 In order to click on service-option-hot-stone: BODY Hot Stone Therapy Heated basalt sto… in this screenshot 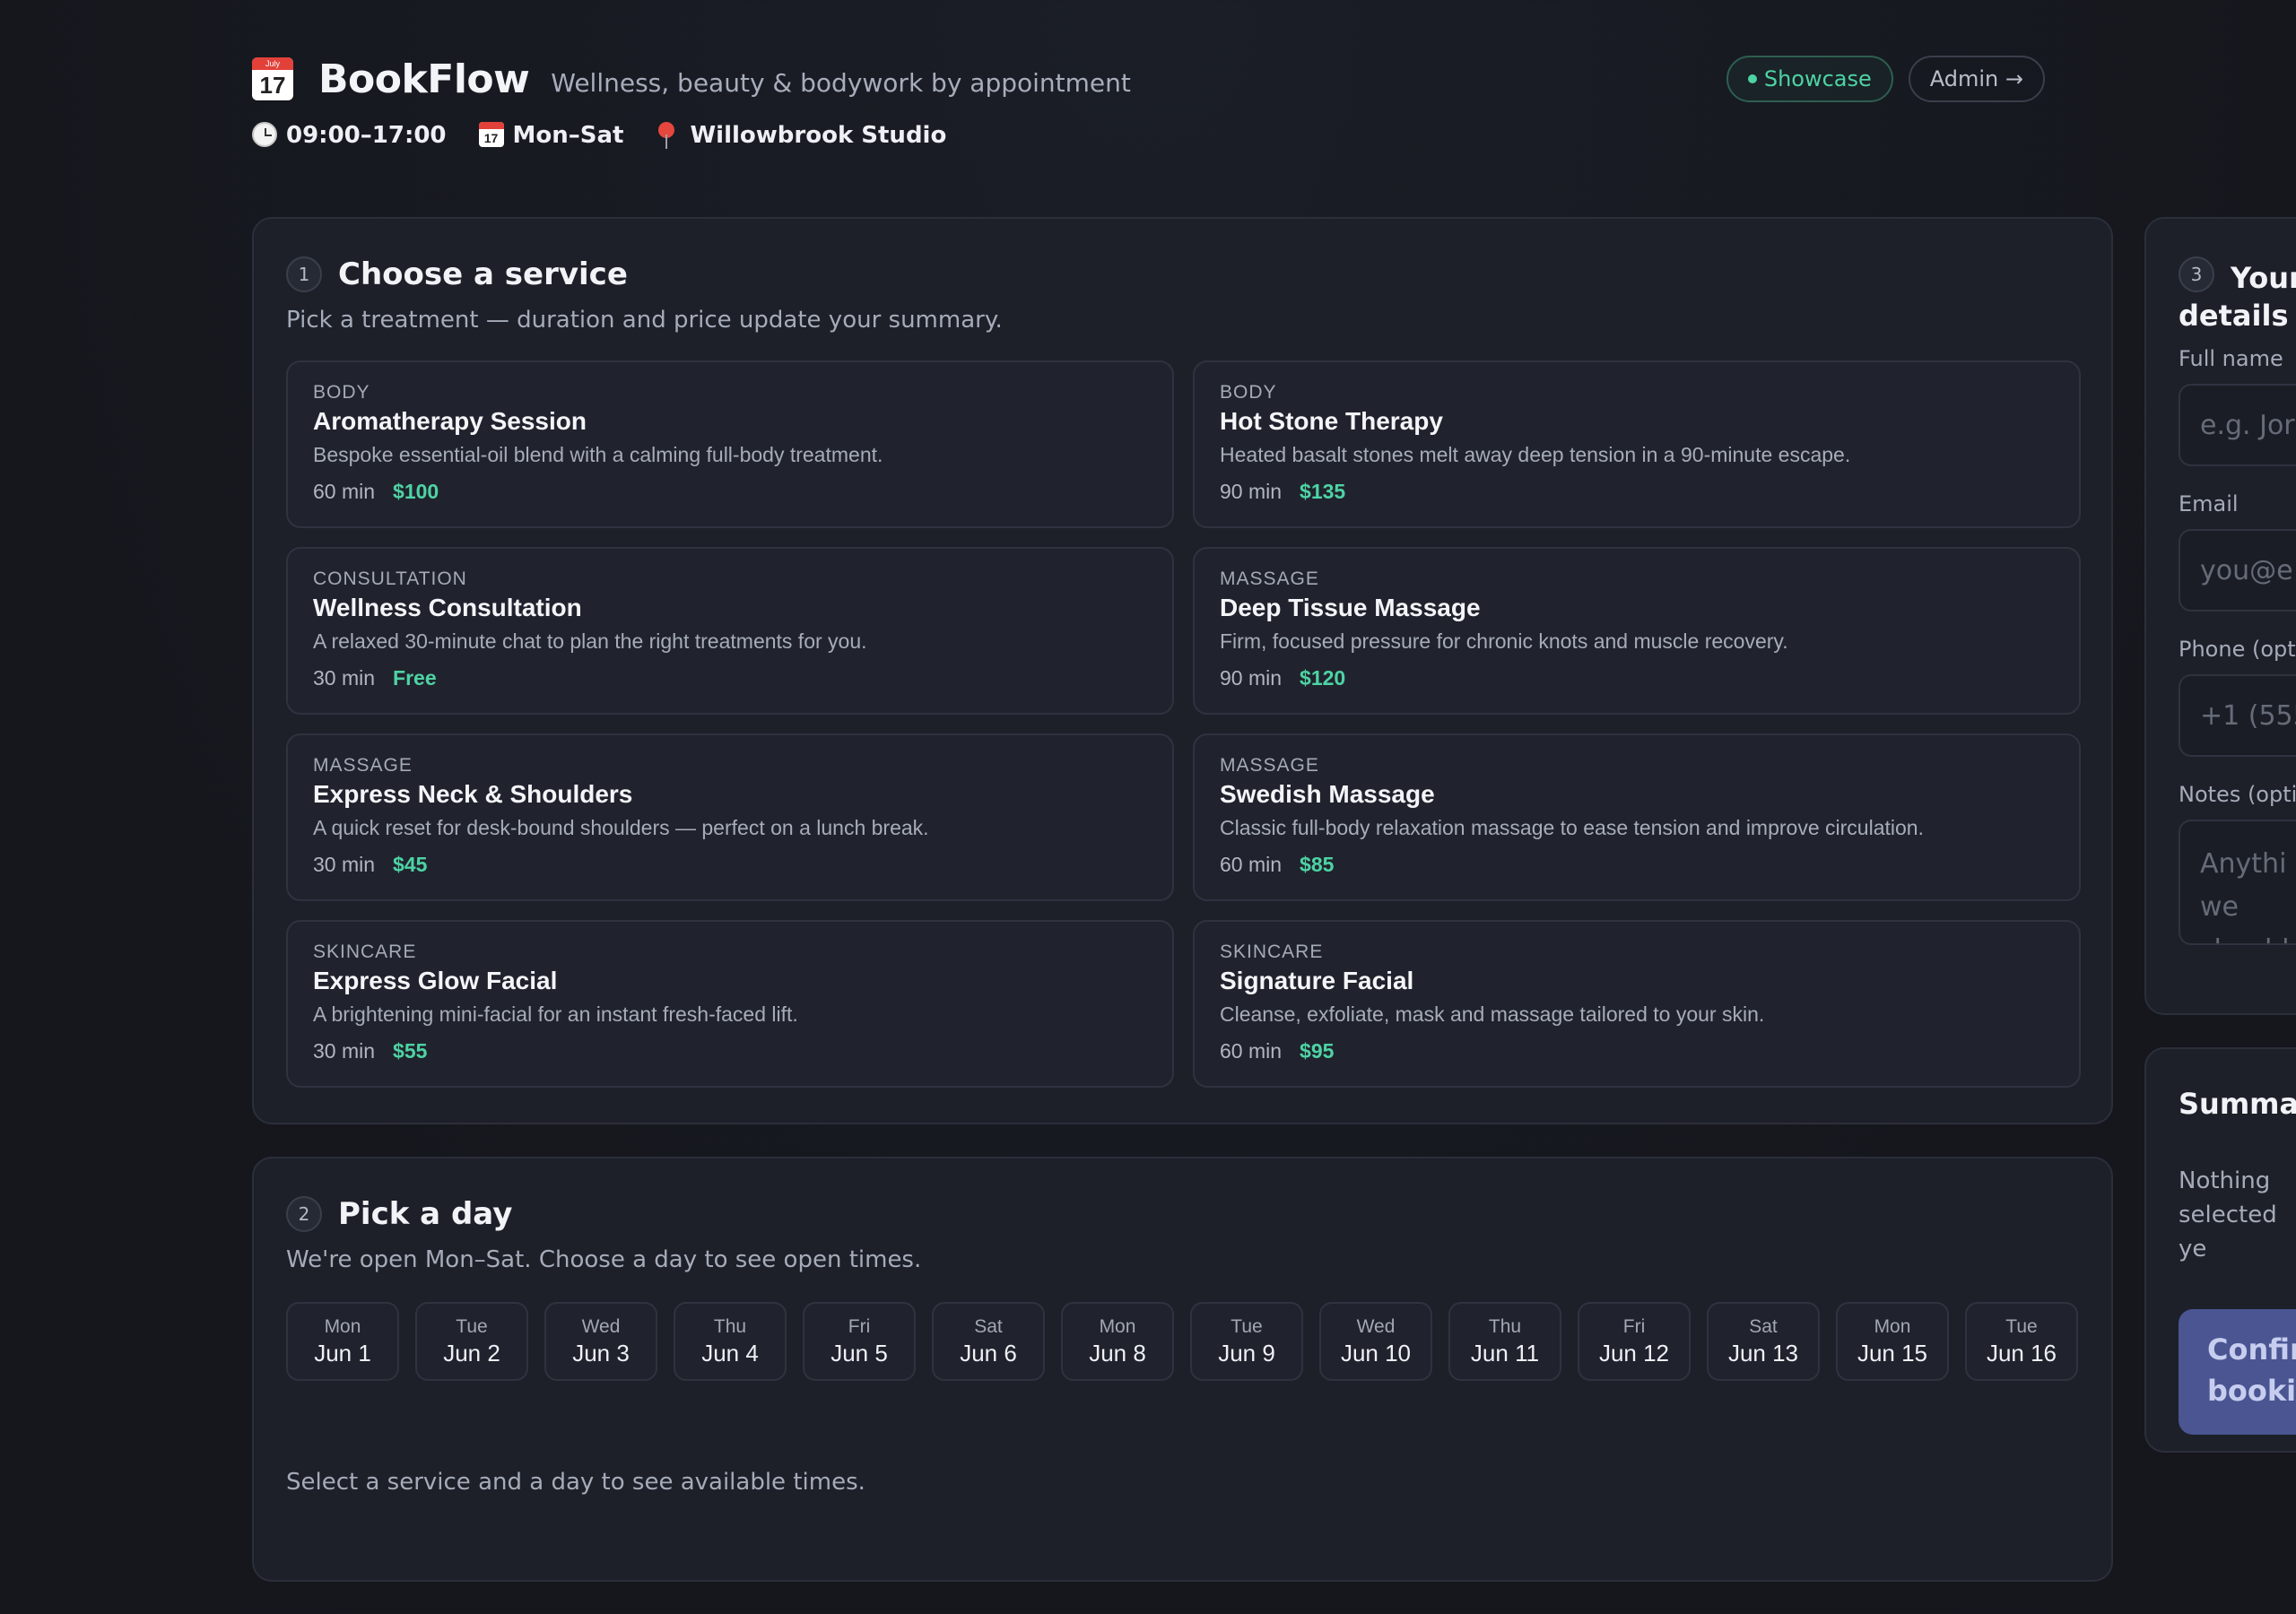, I will do `click(1637, 444)`.